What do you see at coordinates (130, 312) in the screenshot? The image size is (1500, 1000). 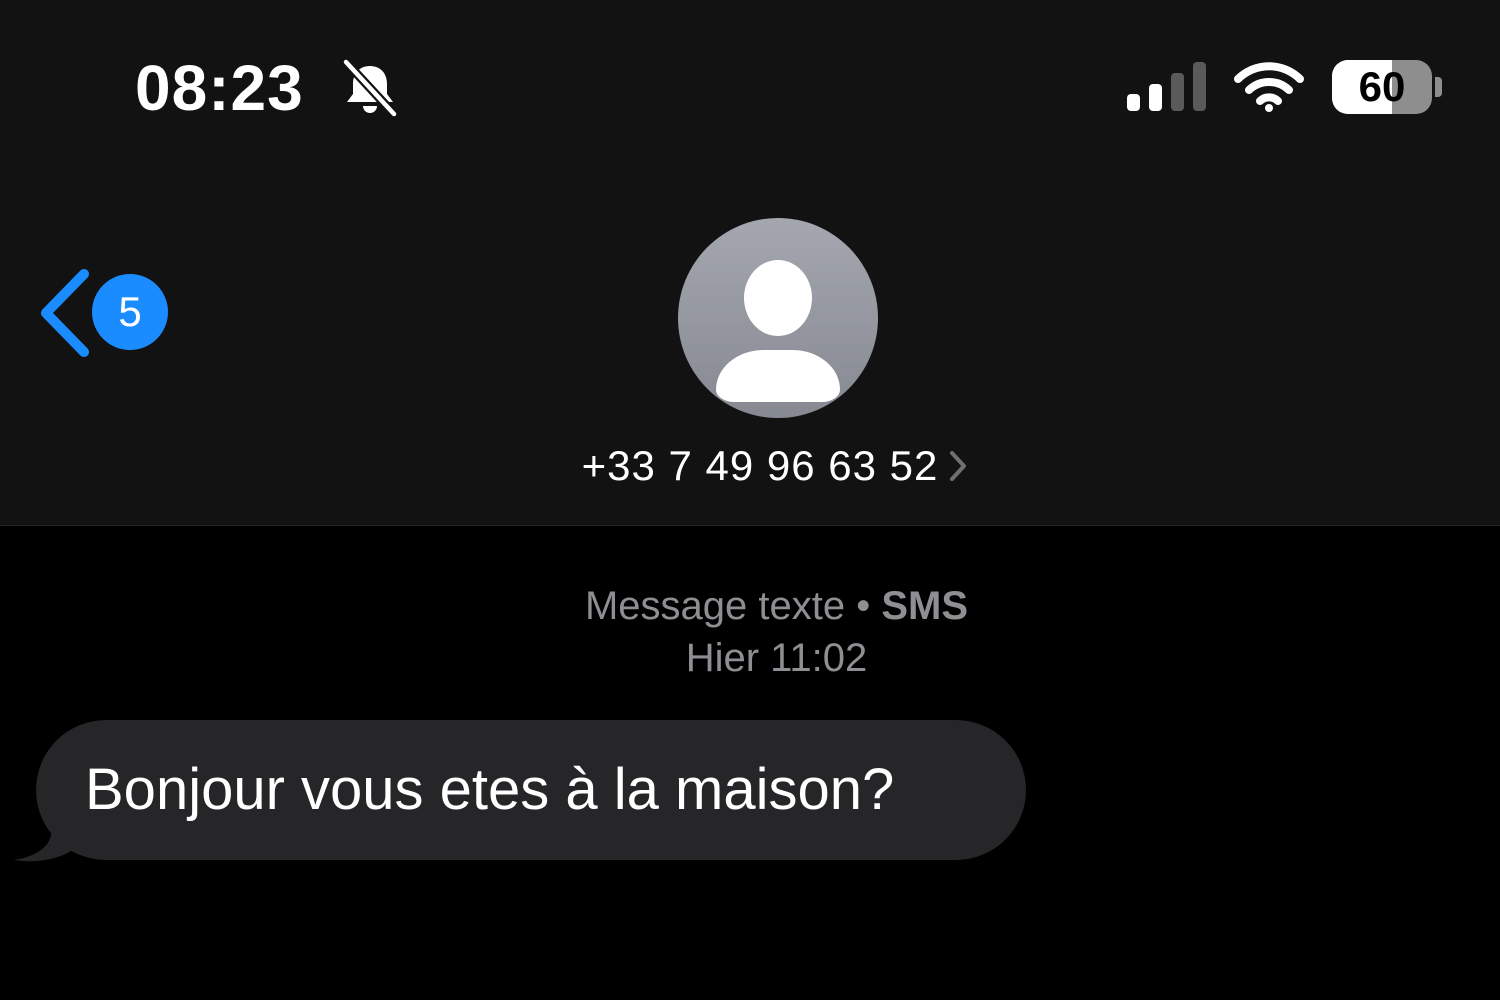 I see `unread-count-badge: 5` at bounding box center [130, 312].